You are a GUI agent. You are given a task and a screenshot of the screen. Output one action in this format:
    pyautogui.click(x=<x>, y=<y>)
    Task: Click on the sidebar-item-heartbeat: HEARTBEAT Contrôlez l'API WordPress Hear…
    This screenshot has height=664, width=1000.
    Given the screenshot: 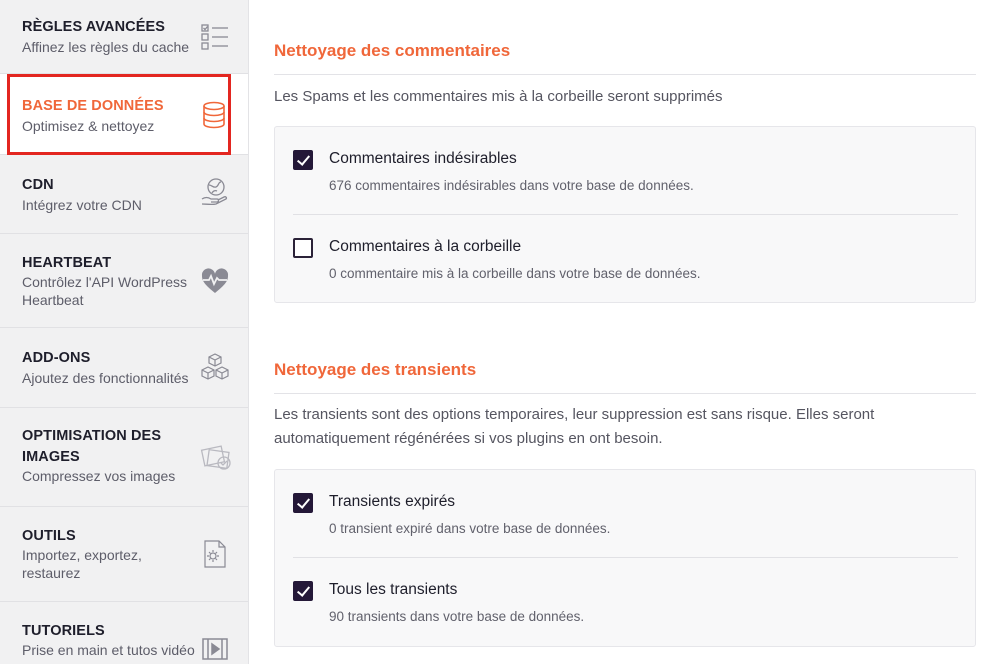 What is the action you would take?
    pyautogui.click(x=124, y=281)
    